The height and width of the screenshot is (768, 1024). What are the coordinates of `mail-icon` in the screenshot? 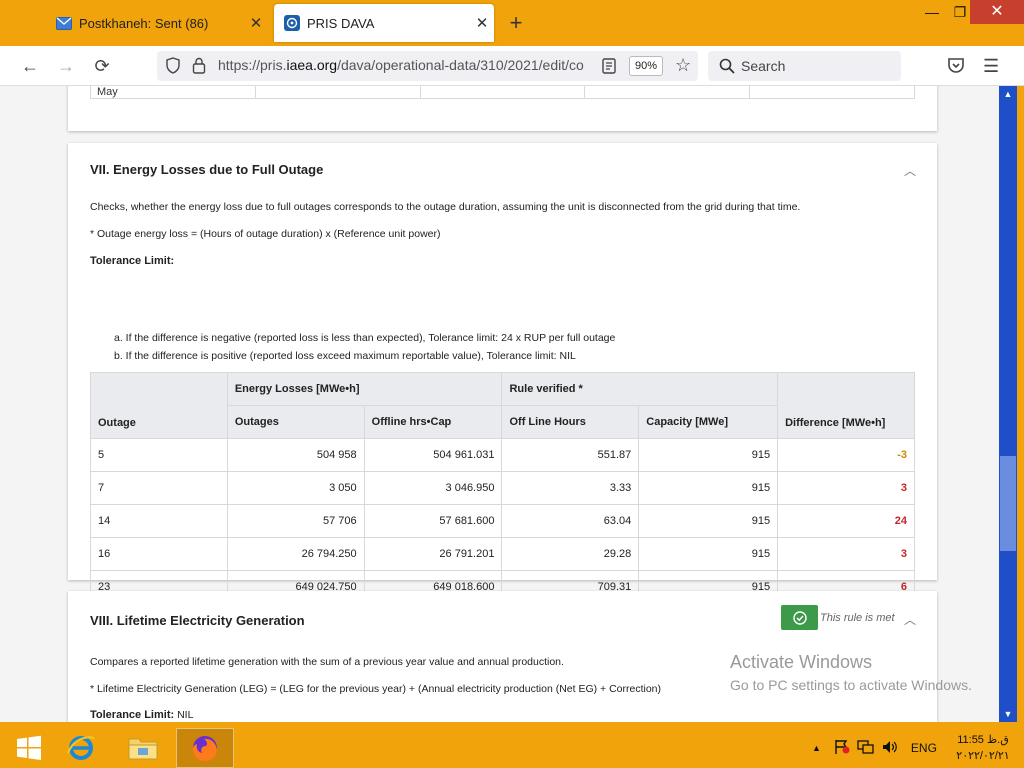 It's located at (64, 23).